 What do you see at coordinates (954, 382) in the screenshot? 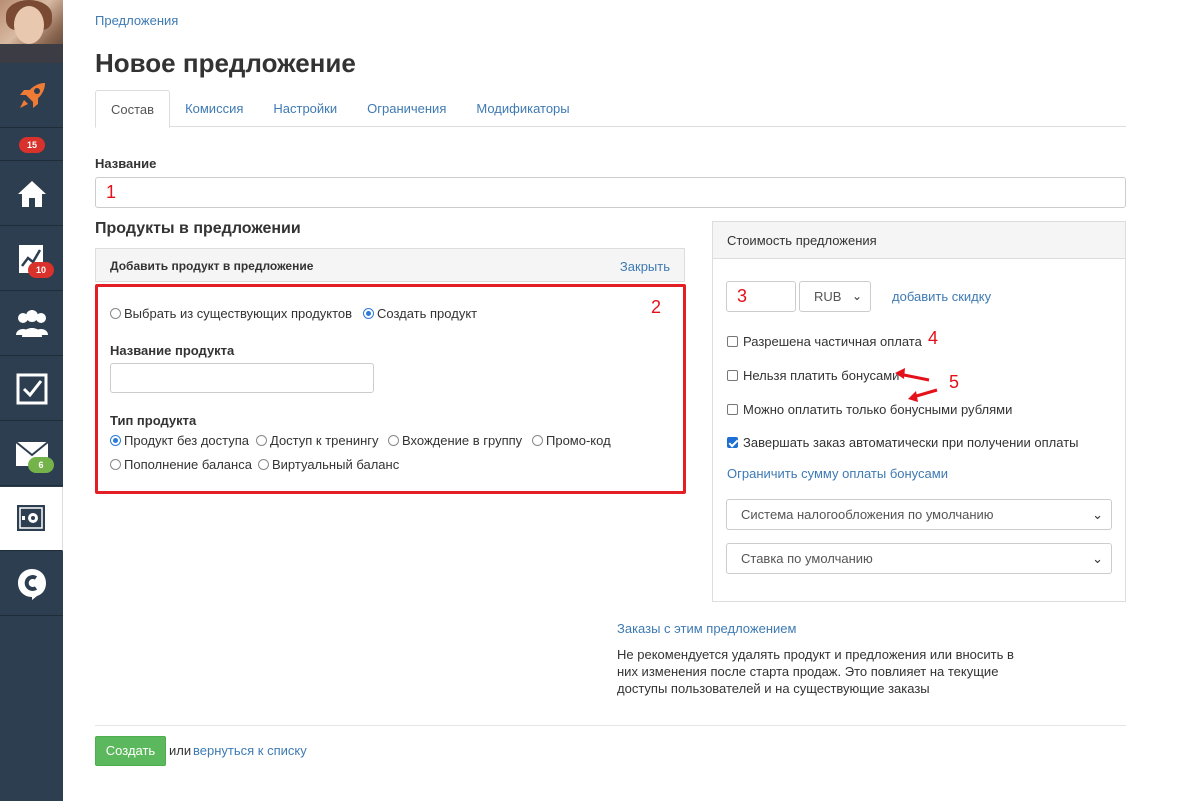
I see `annotation-number: 5` at bounding box center [954, 382].